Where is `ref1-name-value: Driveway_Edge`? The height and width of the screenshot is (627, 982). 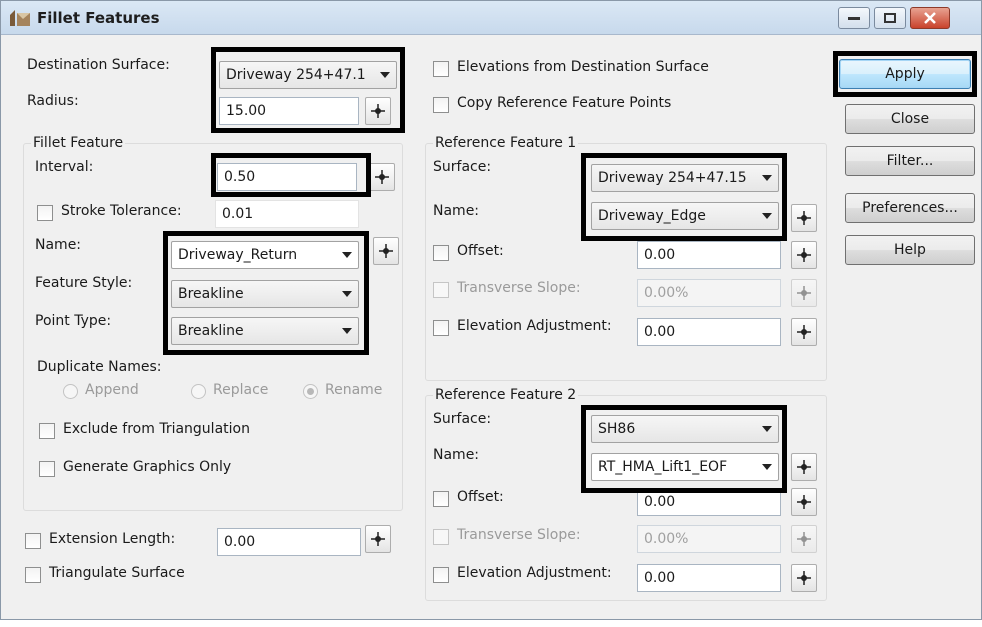 ref1-name-value: Driveway_Edge is located at coordinates (652, 216).